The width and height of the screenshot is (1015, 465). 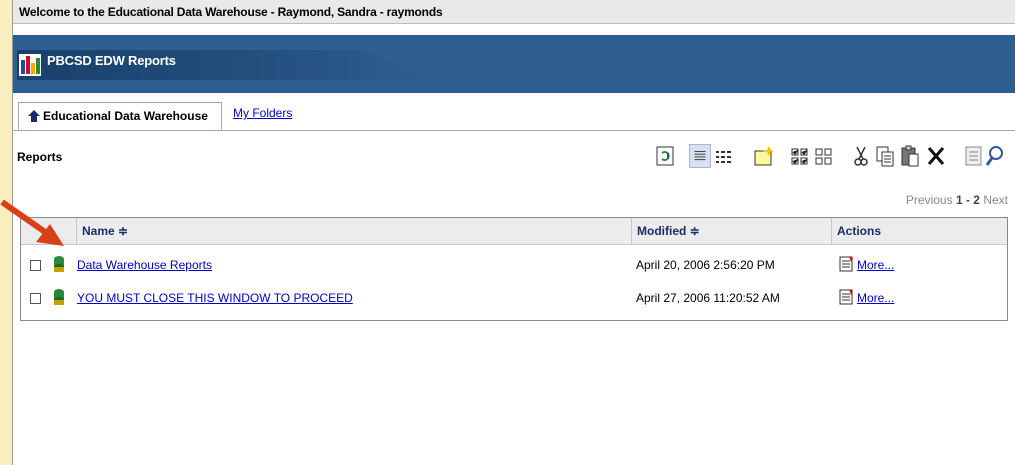 I want to click on list-view-icon, so click(x=724, y=156).